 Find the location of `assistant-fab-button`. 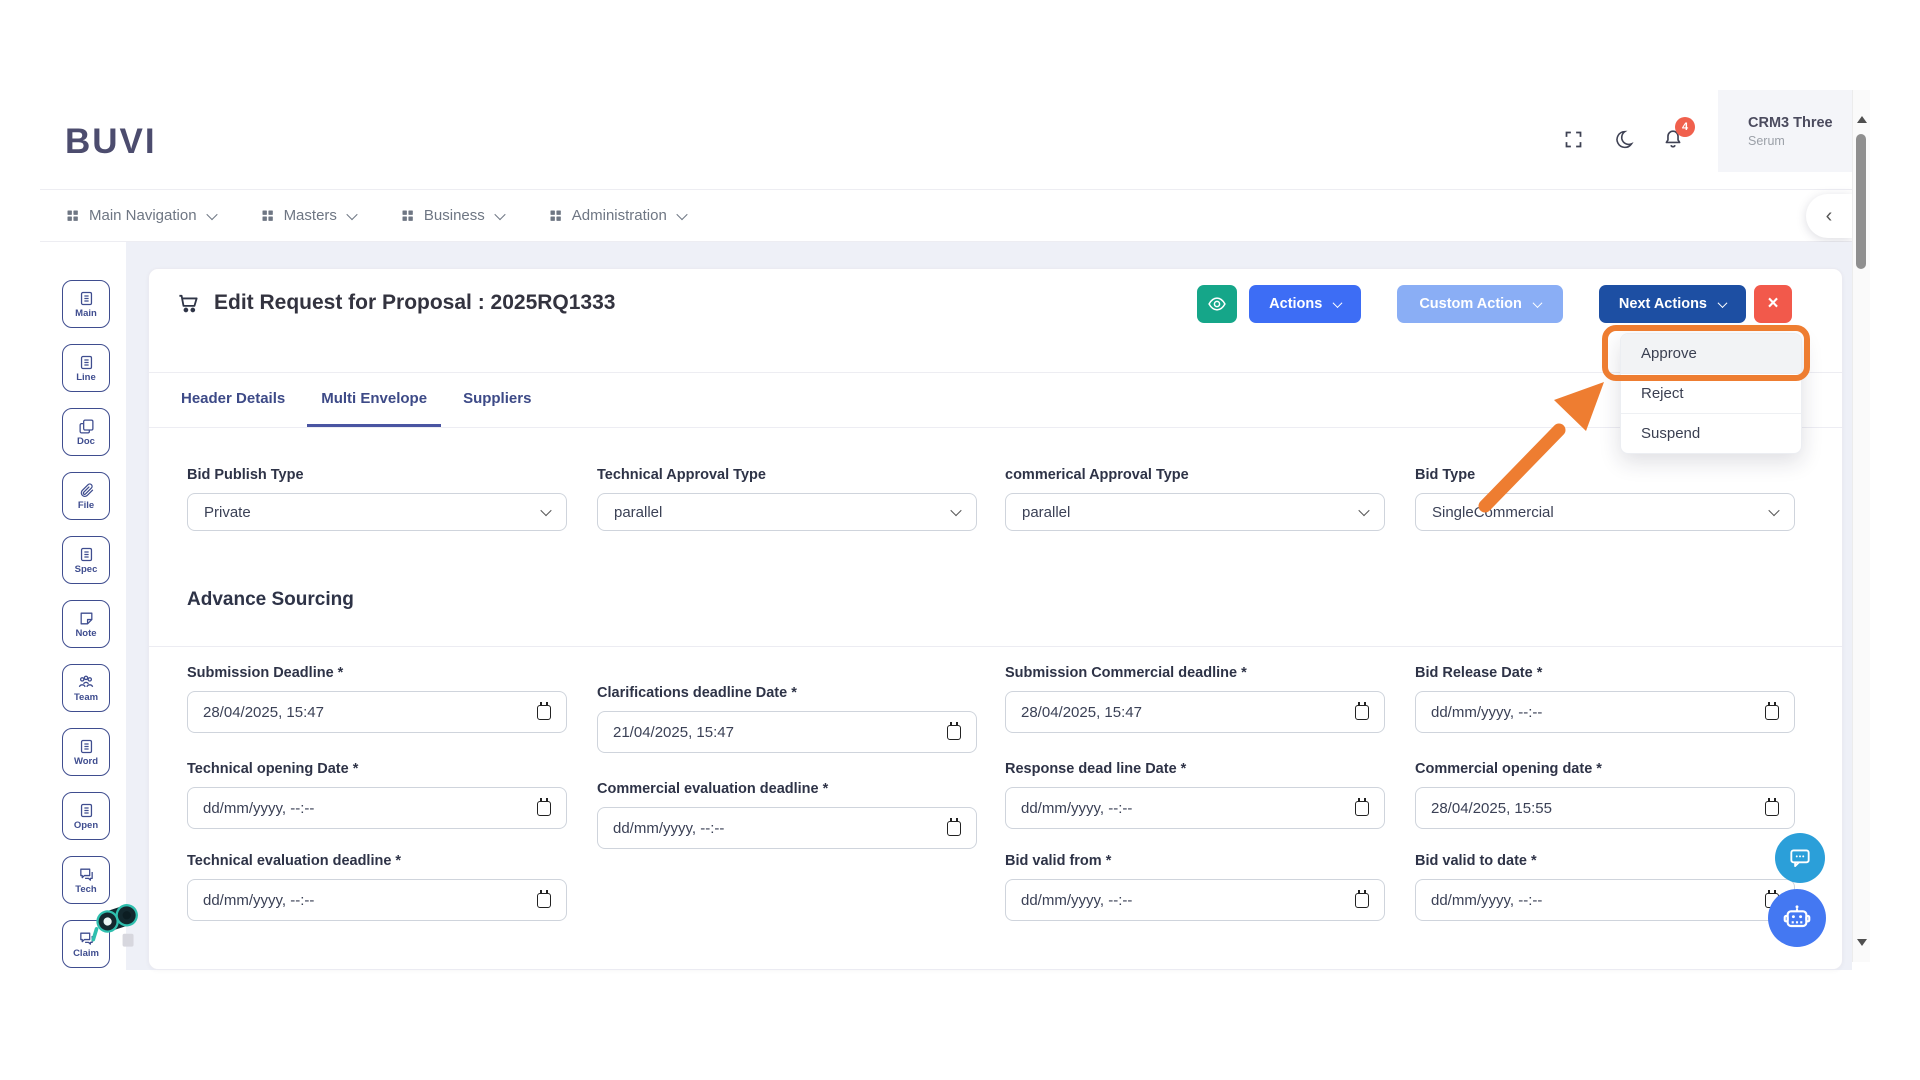

assistant-fab-button is located at coordinates (1797, 918).